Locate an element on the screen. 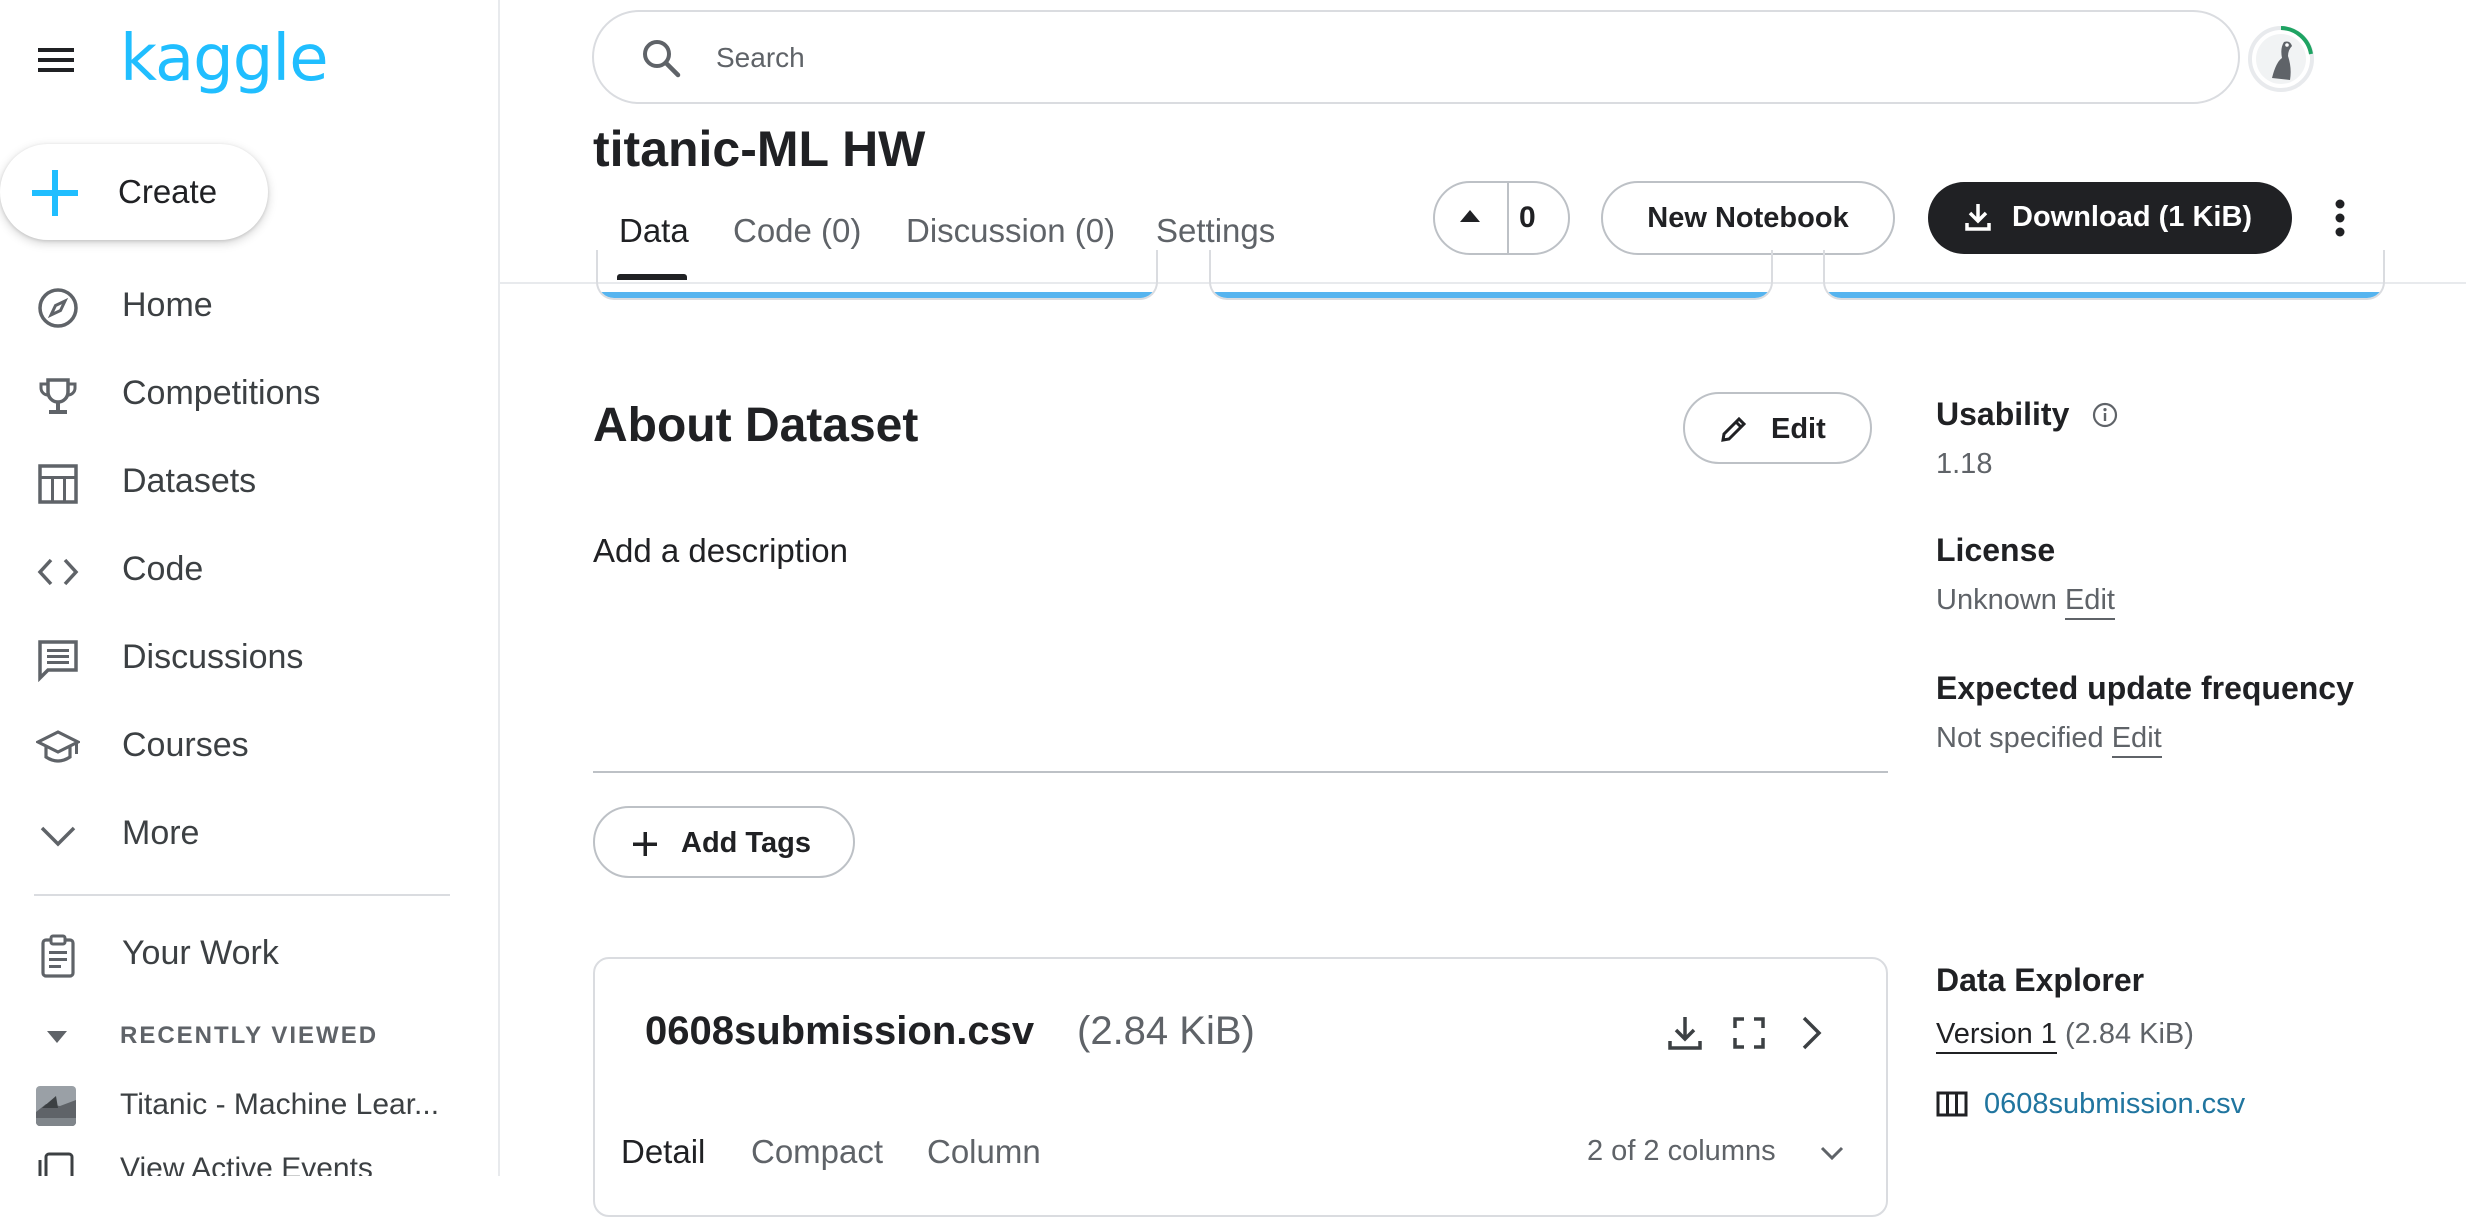  caret-up-icon is located at coordinates (1470, 216).